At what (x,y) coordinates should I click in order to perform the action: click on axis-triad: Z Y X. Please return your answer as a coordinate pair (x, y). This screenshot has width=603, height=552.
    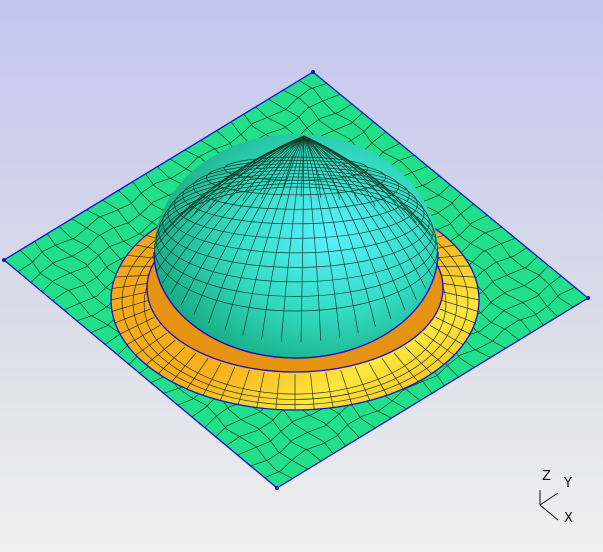
    Looking at the image, I should click on (556, 497).